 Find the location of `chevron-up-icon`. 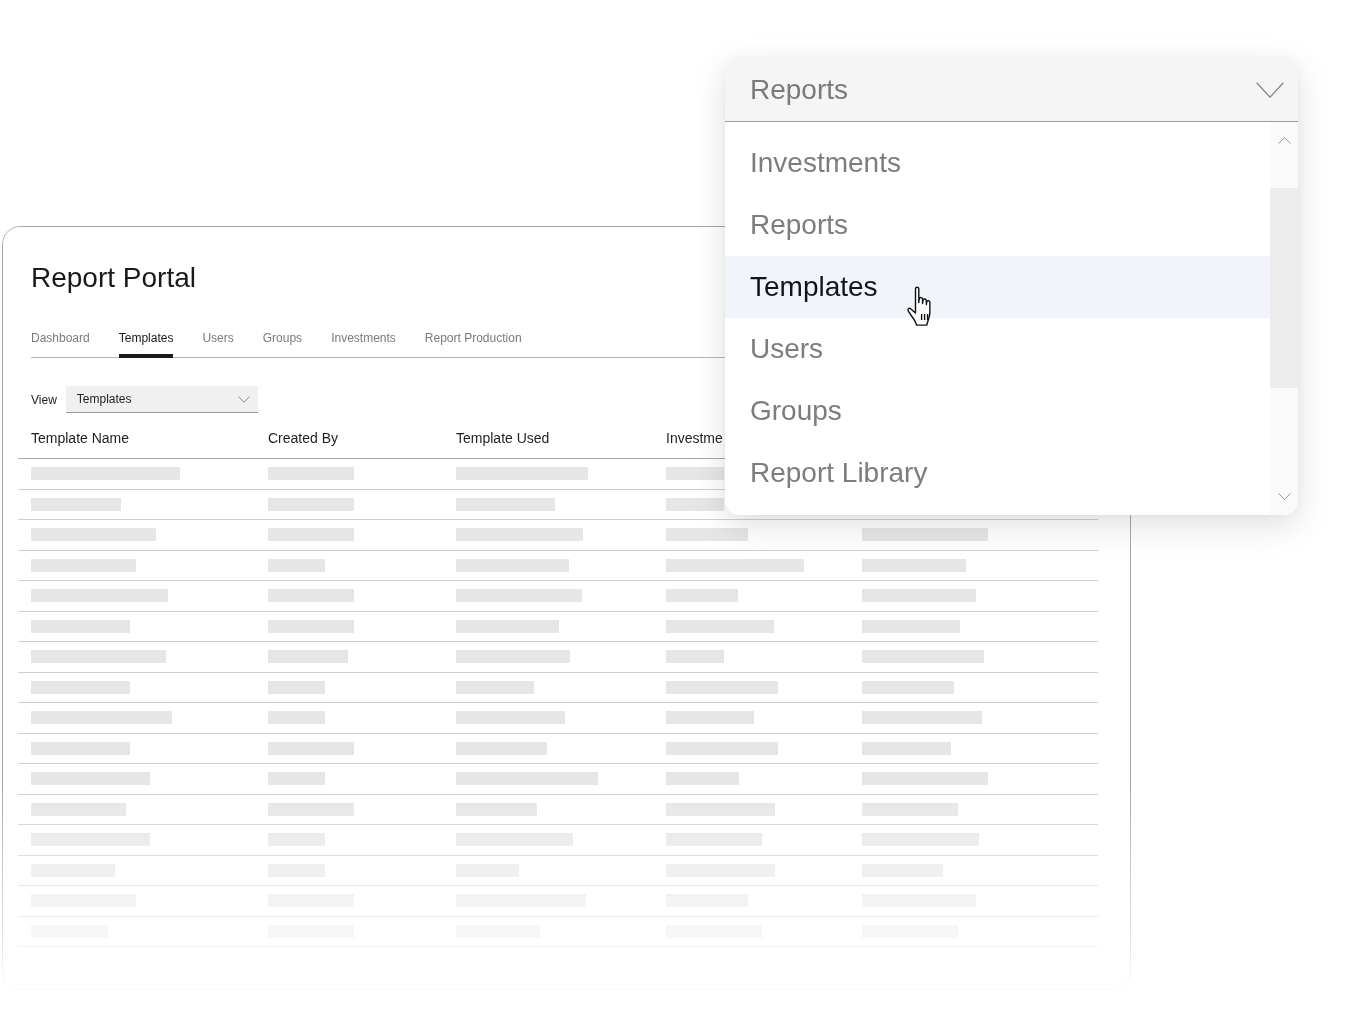

chevron-up-icon is located at coordinates (1284, 140).